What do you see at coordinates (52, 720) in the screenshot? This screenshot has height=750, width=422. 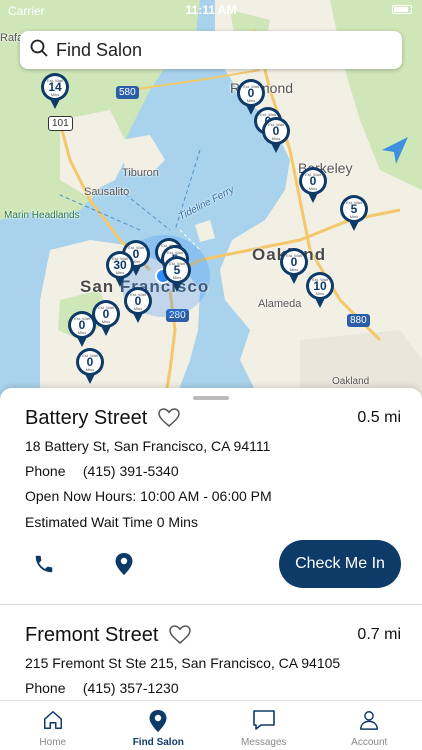 I see `home-icon` at bounding box center [52, 720].